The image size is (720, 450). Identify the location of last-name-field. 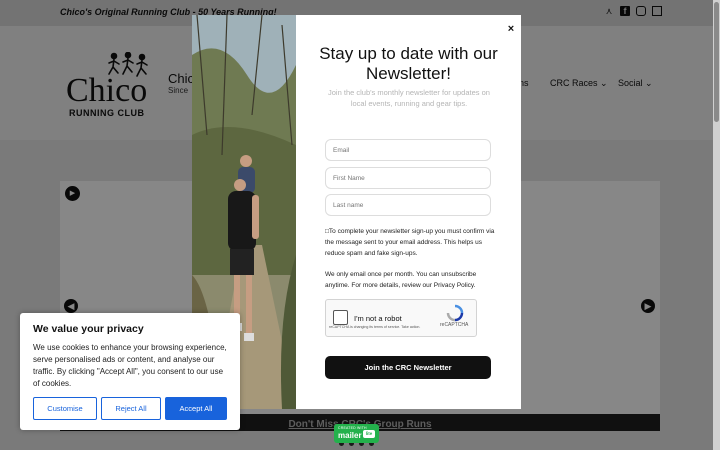
(408, 205).